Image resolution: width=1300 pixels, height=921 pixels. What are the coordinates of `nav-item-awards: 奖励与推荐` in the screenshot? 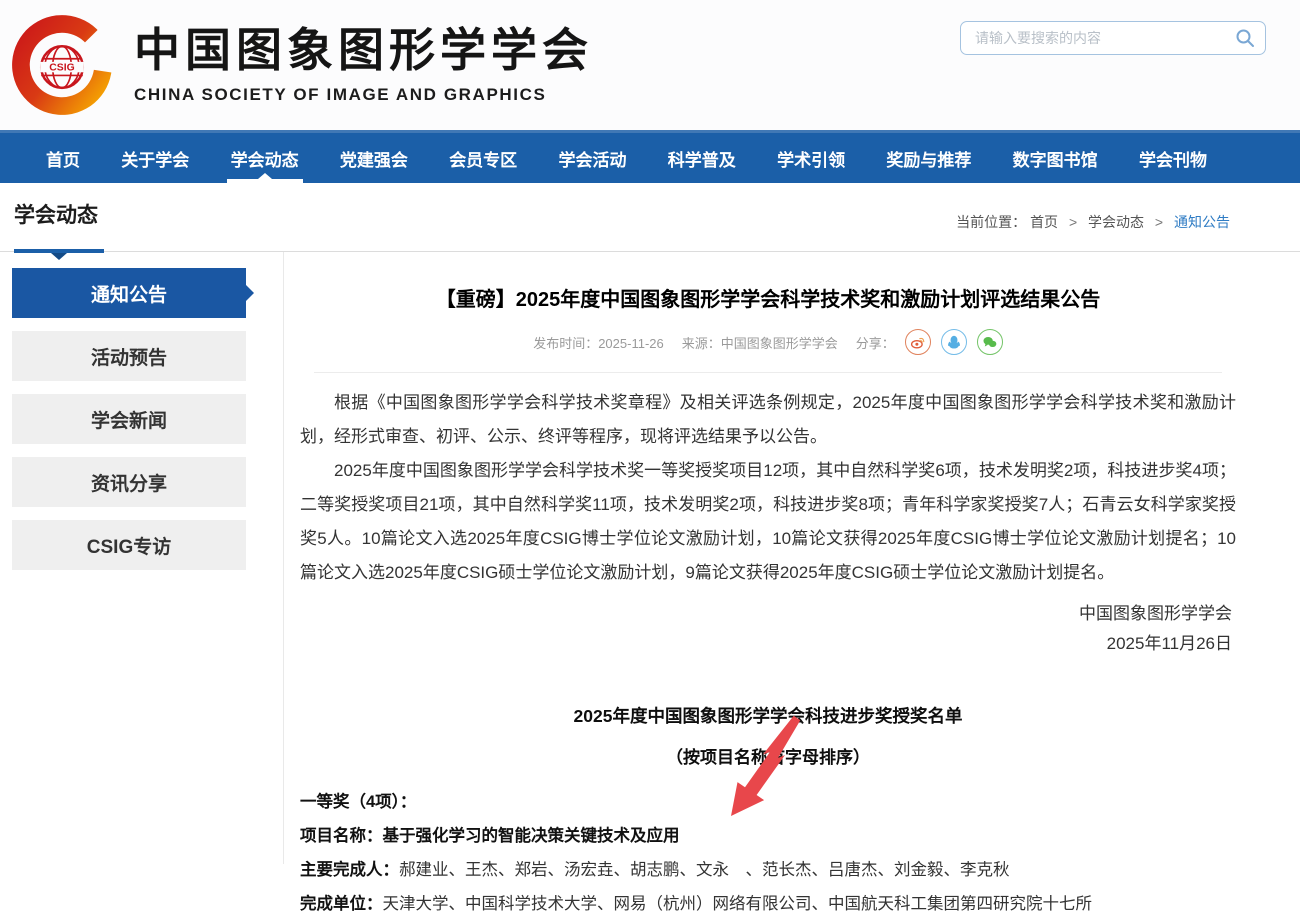 It's located at (928, 158).